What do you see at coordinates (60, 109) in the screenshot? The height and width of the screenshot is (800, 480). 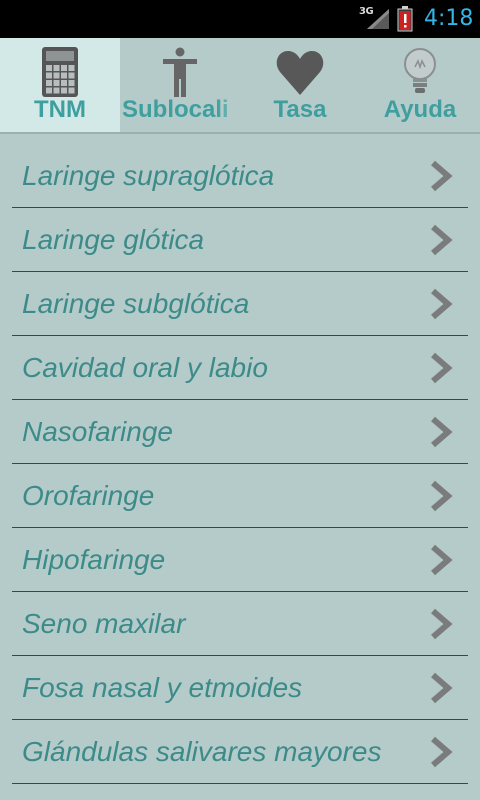 I see `tab-label: TNM` at bounding box center [60, 109].